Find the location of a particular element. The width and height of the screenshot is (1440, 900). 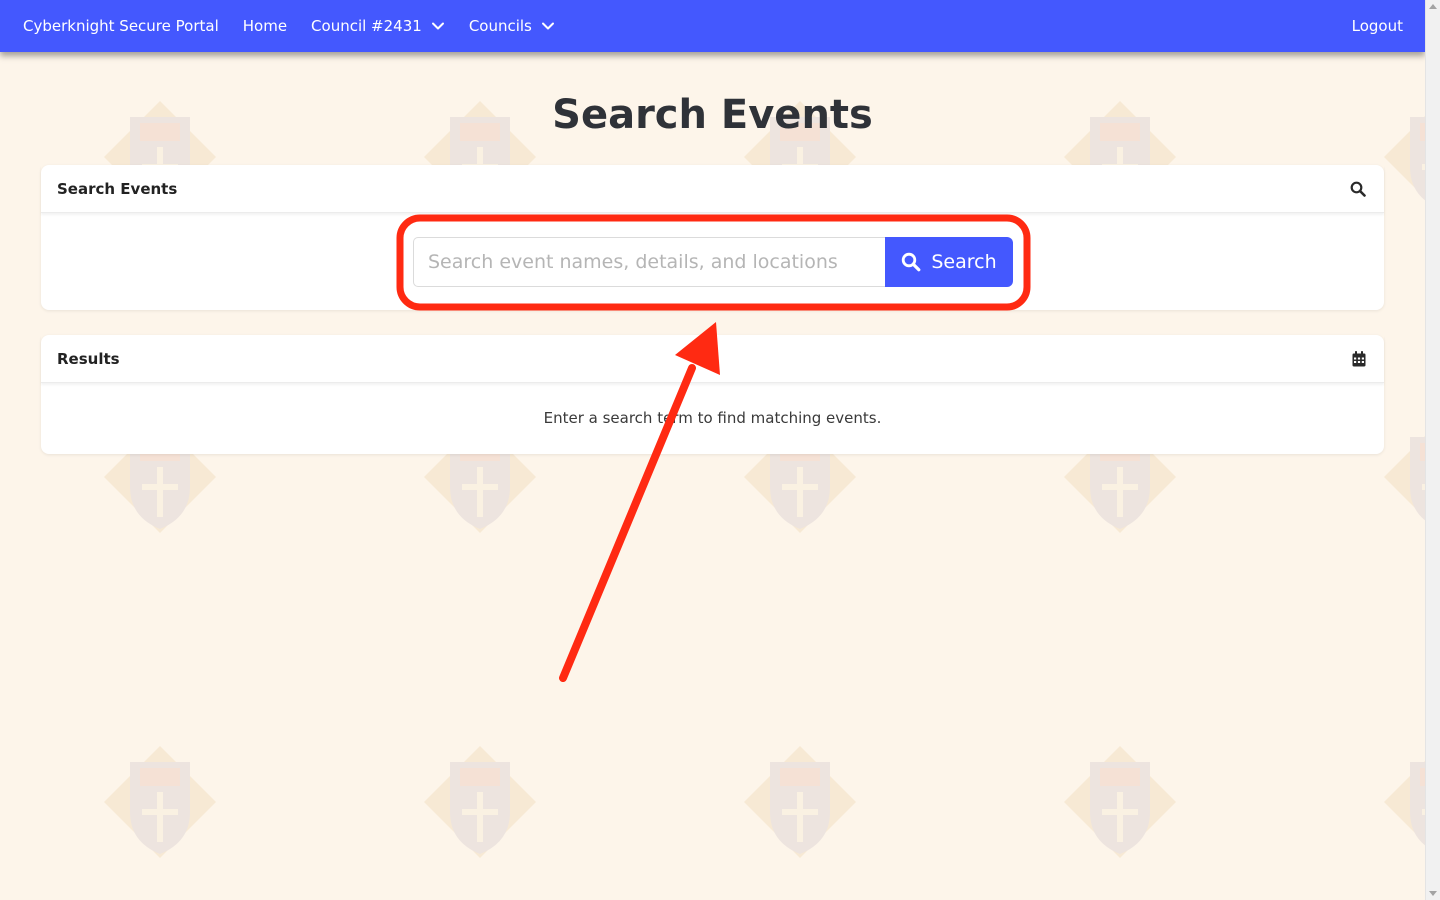

scroll-up-arrow-icon is located at coordinates (1433, 6).